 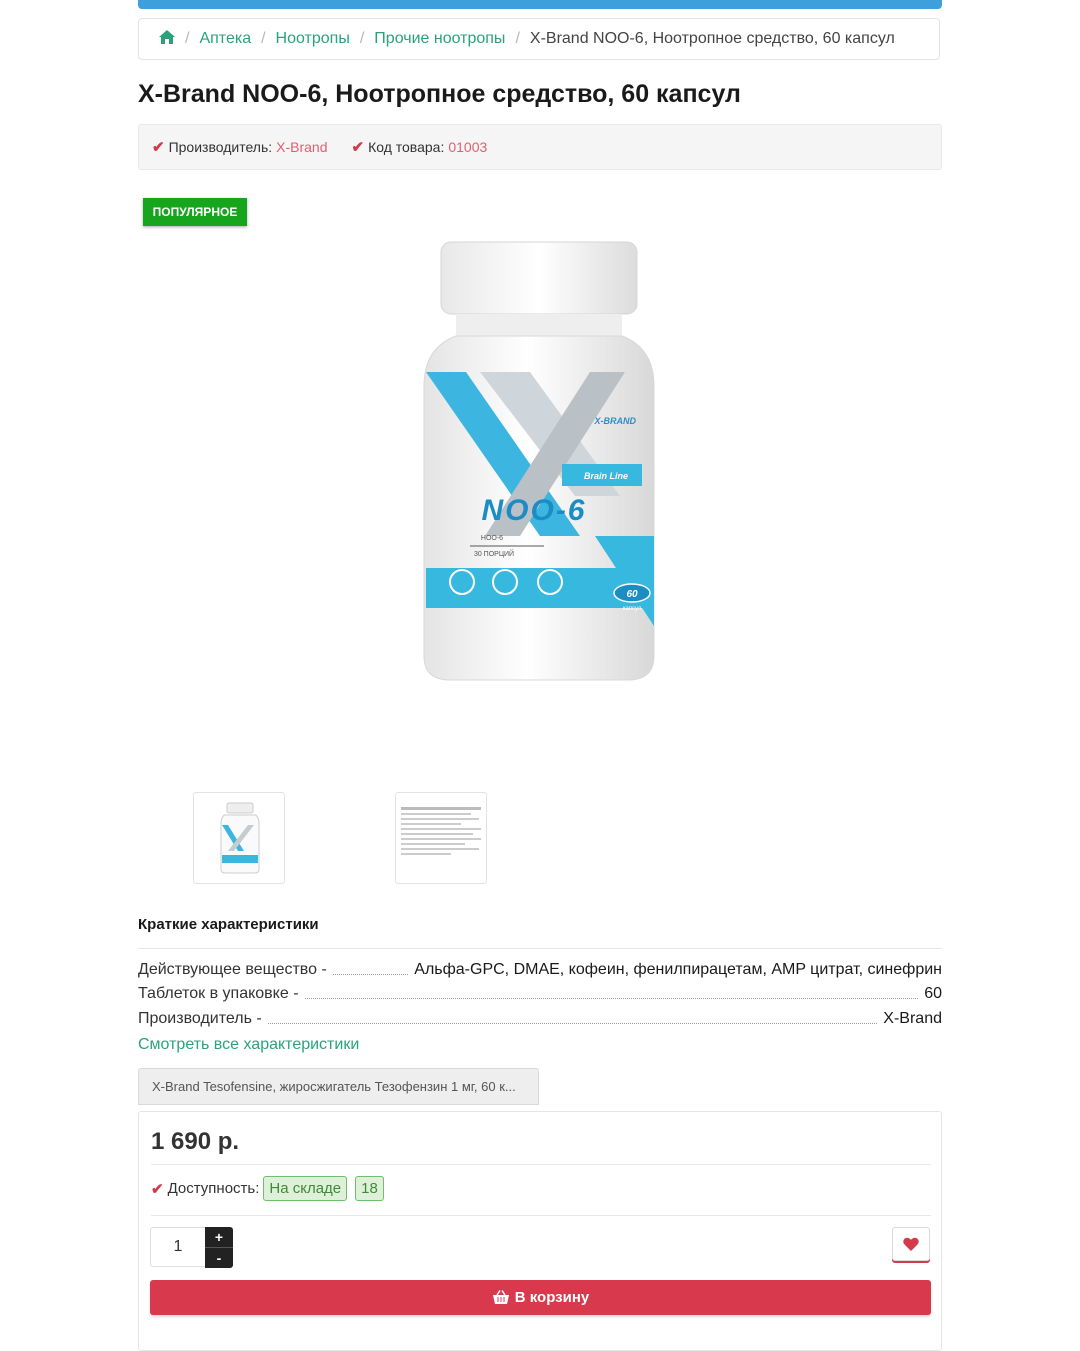 What do you see at coordinates (219, 1237) in the screenshot?
I see `quantity-plus-button: +` at bounding box center [219, 1237].